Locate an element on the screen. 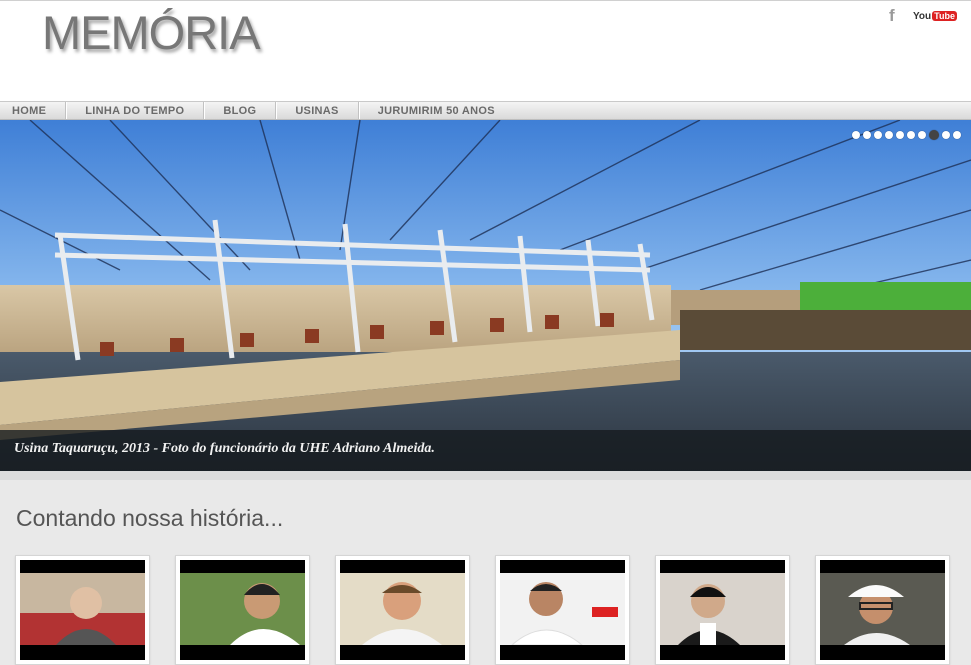 Image resolution: width=971 pixels, height=665 pixels. social-links: f You Tube is located at coordinates (923, 15).